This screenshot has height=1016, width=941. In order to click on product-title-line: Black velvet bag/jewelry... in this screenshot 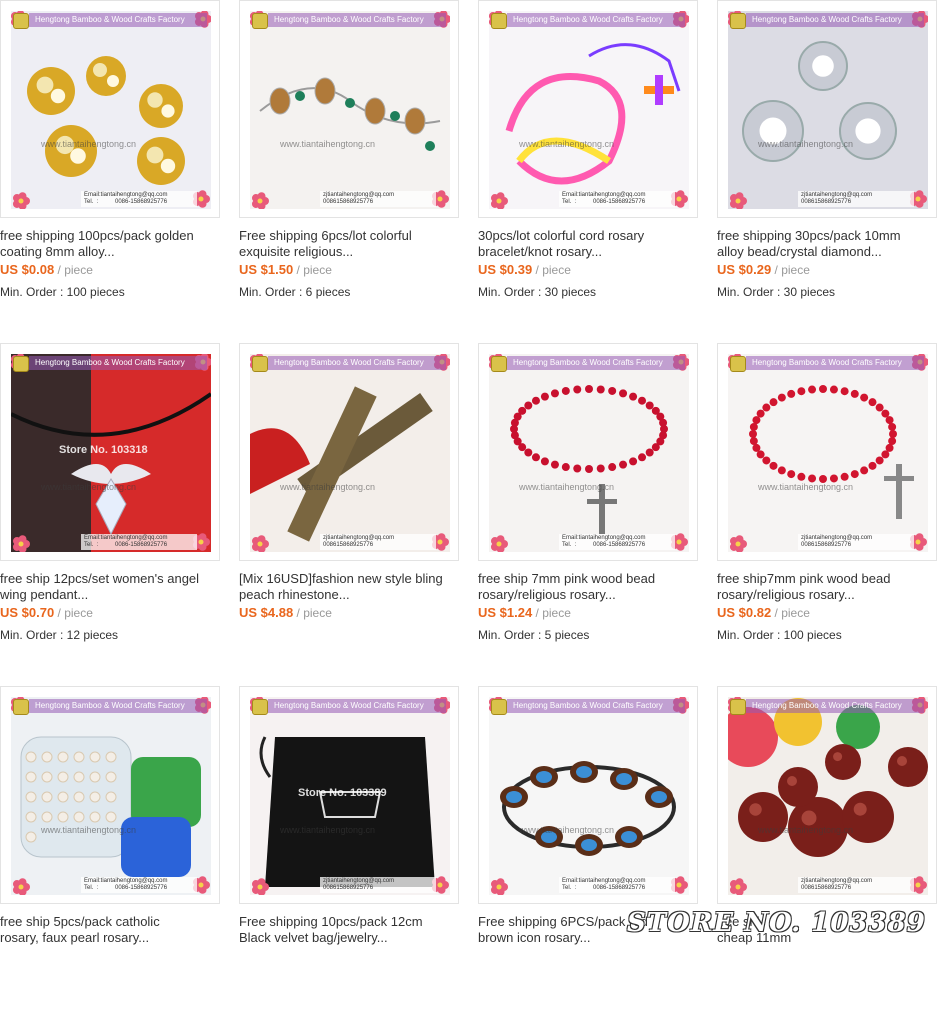, I will do `click(313, 937)`.